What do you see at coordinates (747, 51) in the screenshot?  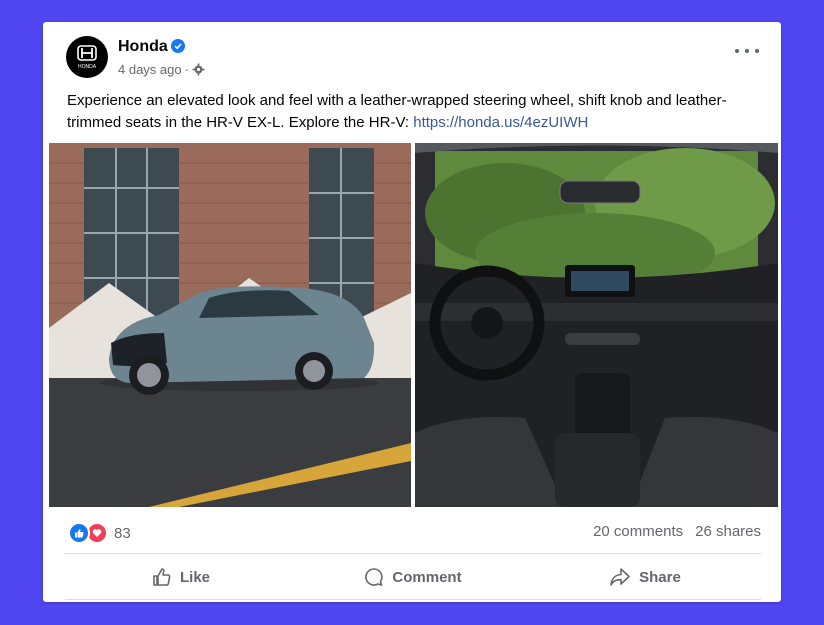 I see `more-options-icon` at bounding box center [747, 51].